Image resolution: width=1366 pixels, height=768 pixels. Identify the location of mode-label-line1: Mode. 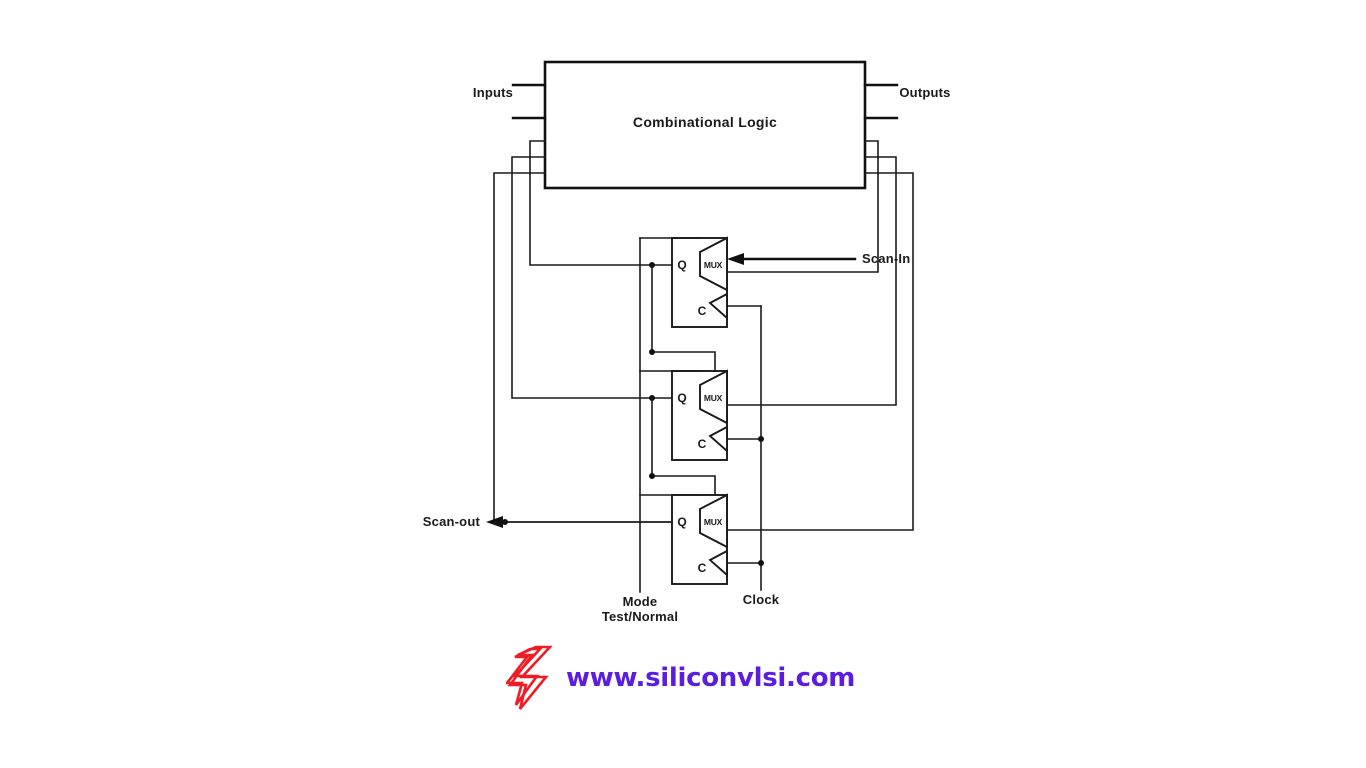
(640, 601).